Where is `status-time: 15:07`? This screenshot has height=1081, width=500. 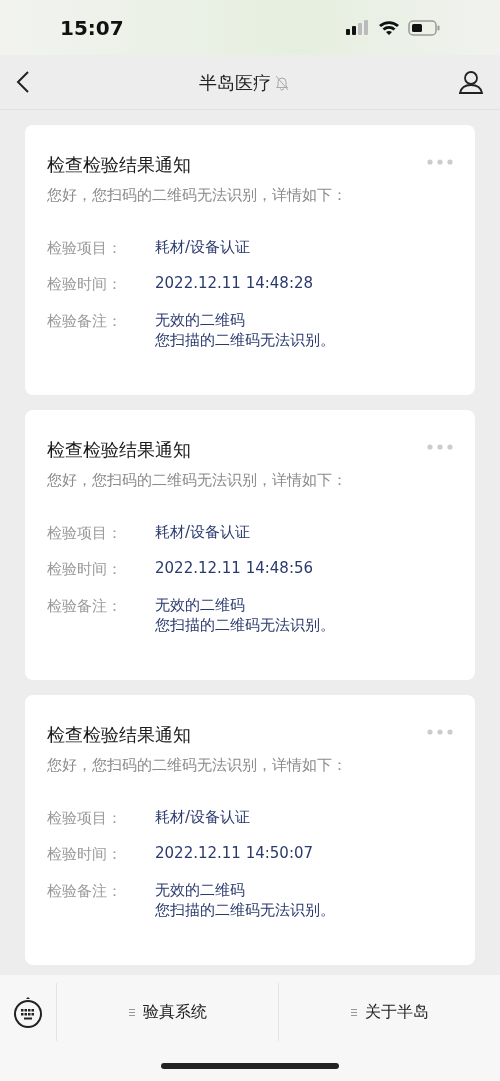
status-time: 15:07 is located at coordinates (92, 28).